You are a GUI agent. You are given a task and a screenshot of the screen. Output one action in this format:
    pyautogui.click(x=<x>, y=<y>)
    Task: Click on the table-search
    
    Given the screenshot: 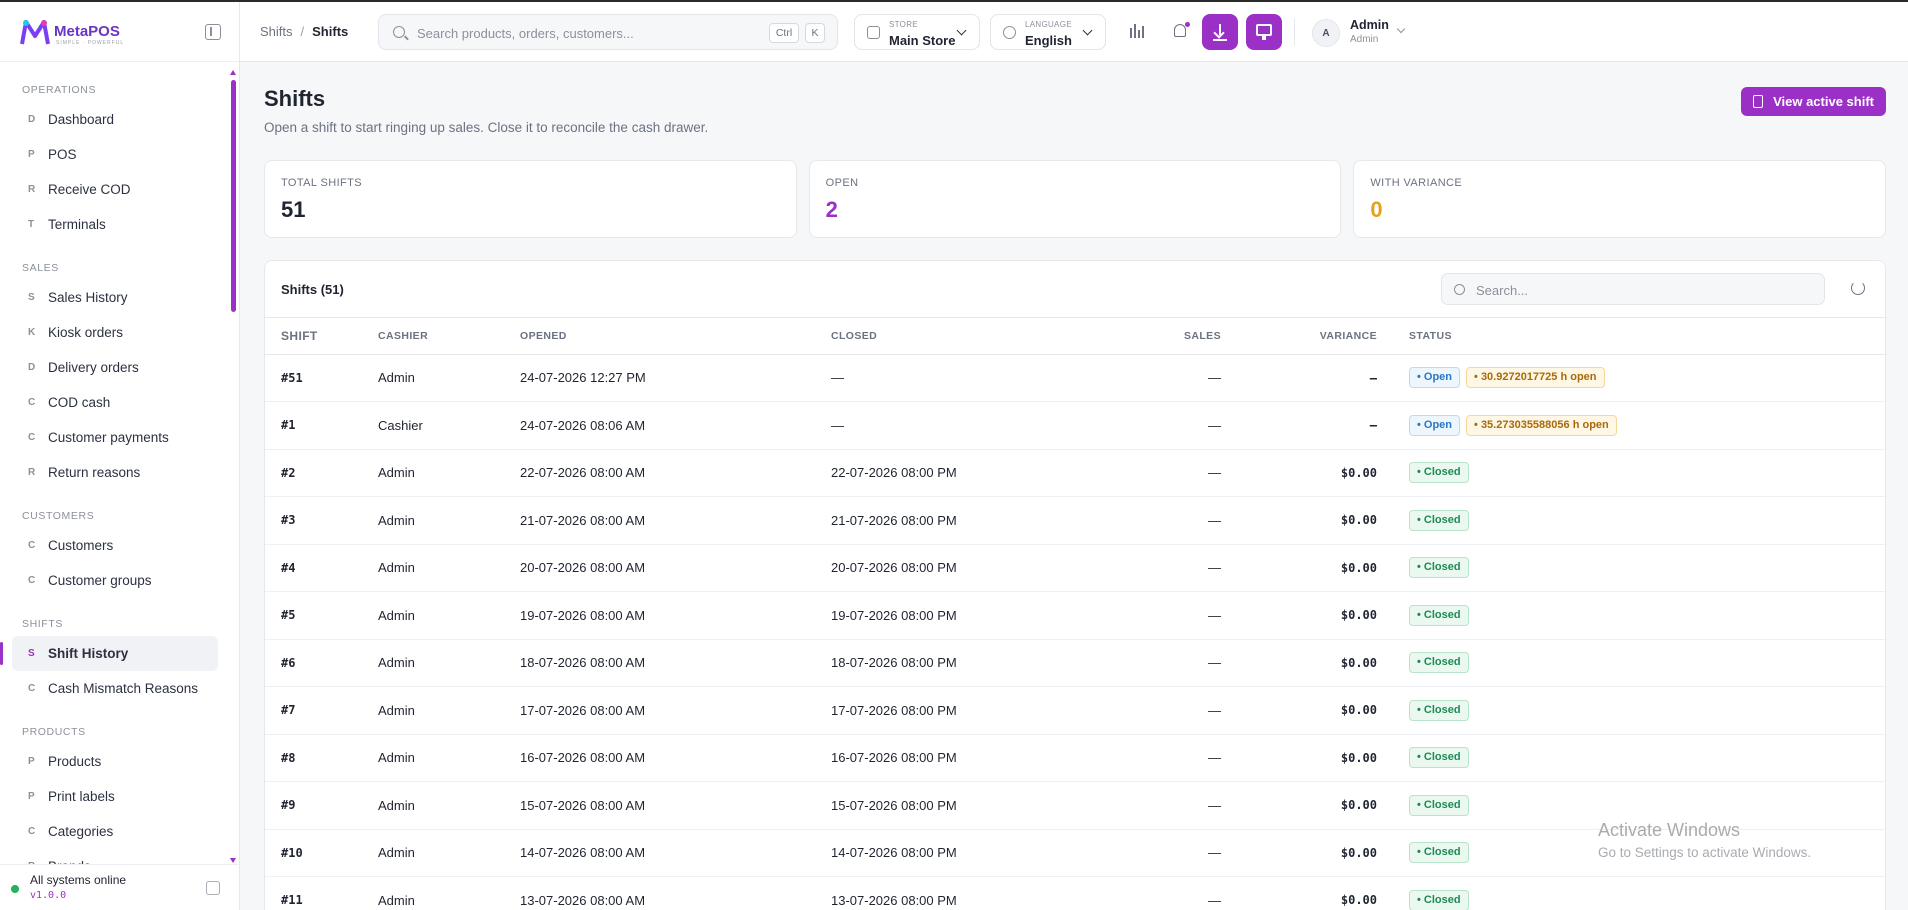 What is the action you would take?
    pyautogui.click(x=1633, y=289)
    